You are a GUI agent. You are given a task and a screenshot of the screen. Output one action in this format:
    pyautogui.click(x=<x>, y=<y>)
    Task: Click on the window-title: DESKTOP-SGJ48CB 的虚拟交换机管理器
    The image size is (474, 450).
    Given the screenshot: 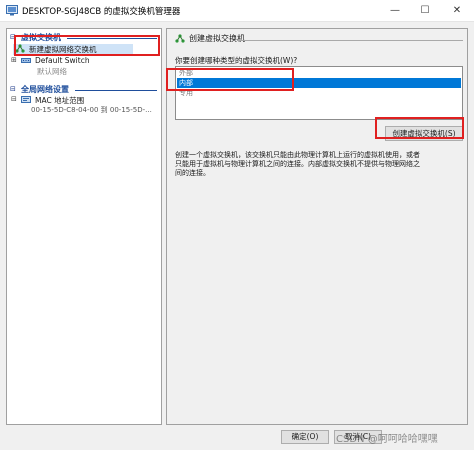 What is the action you would take?
    pyautogui.click(x=101, y=12)
    